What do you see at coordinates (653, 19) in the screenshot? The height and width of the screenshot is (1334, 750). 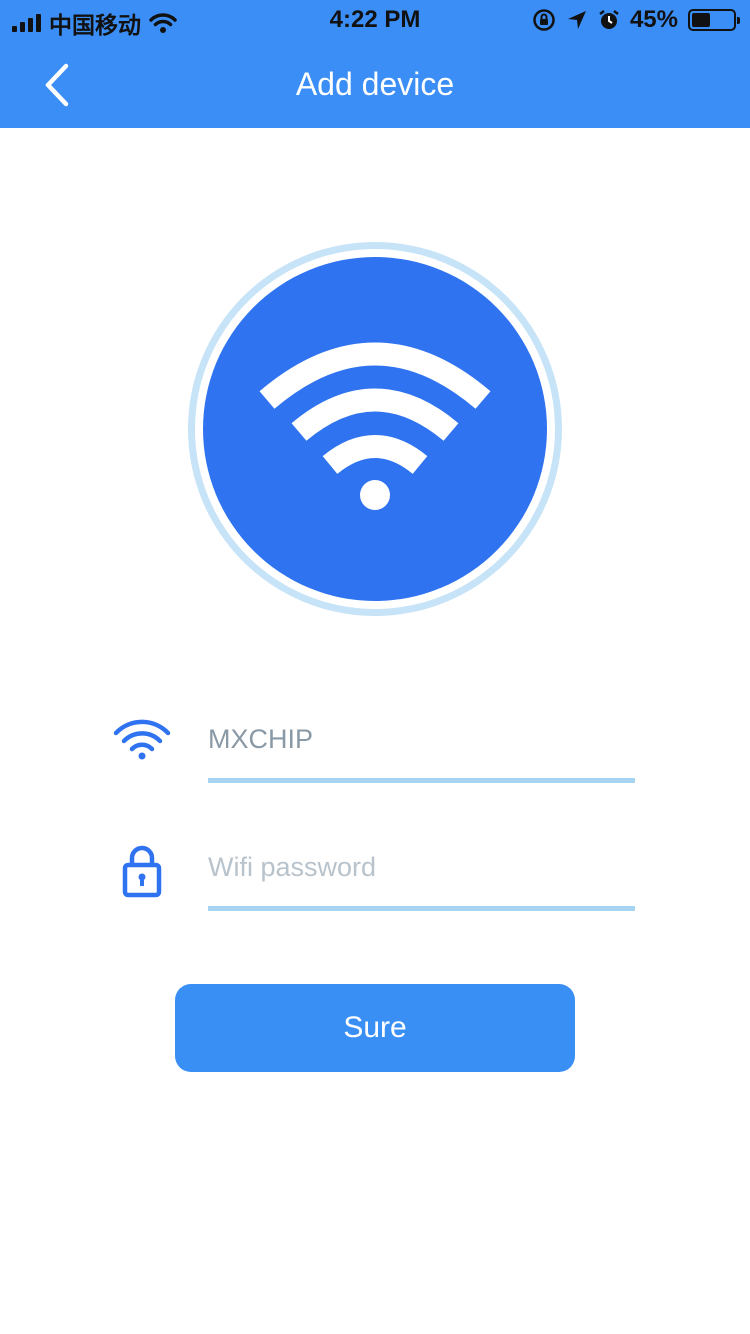 I see `battery-percent: 45%` at bounding box center [653, 19].